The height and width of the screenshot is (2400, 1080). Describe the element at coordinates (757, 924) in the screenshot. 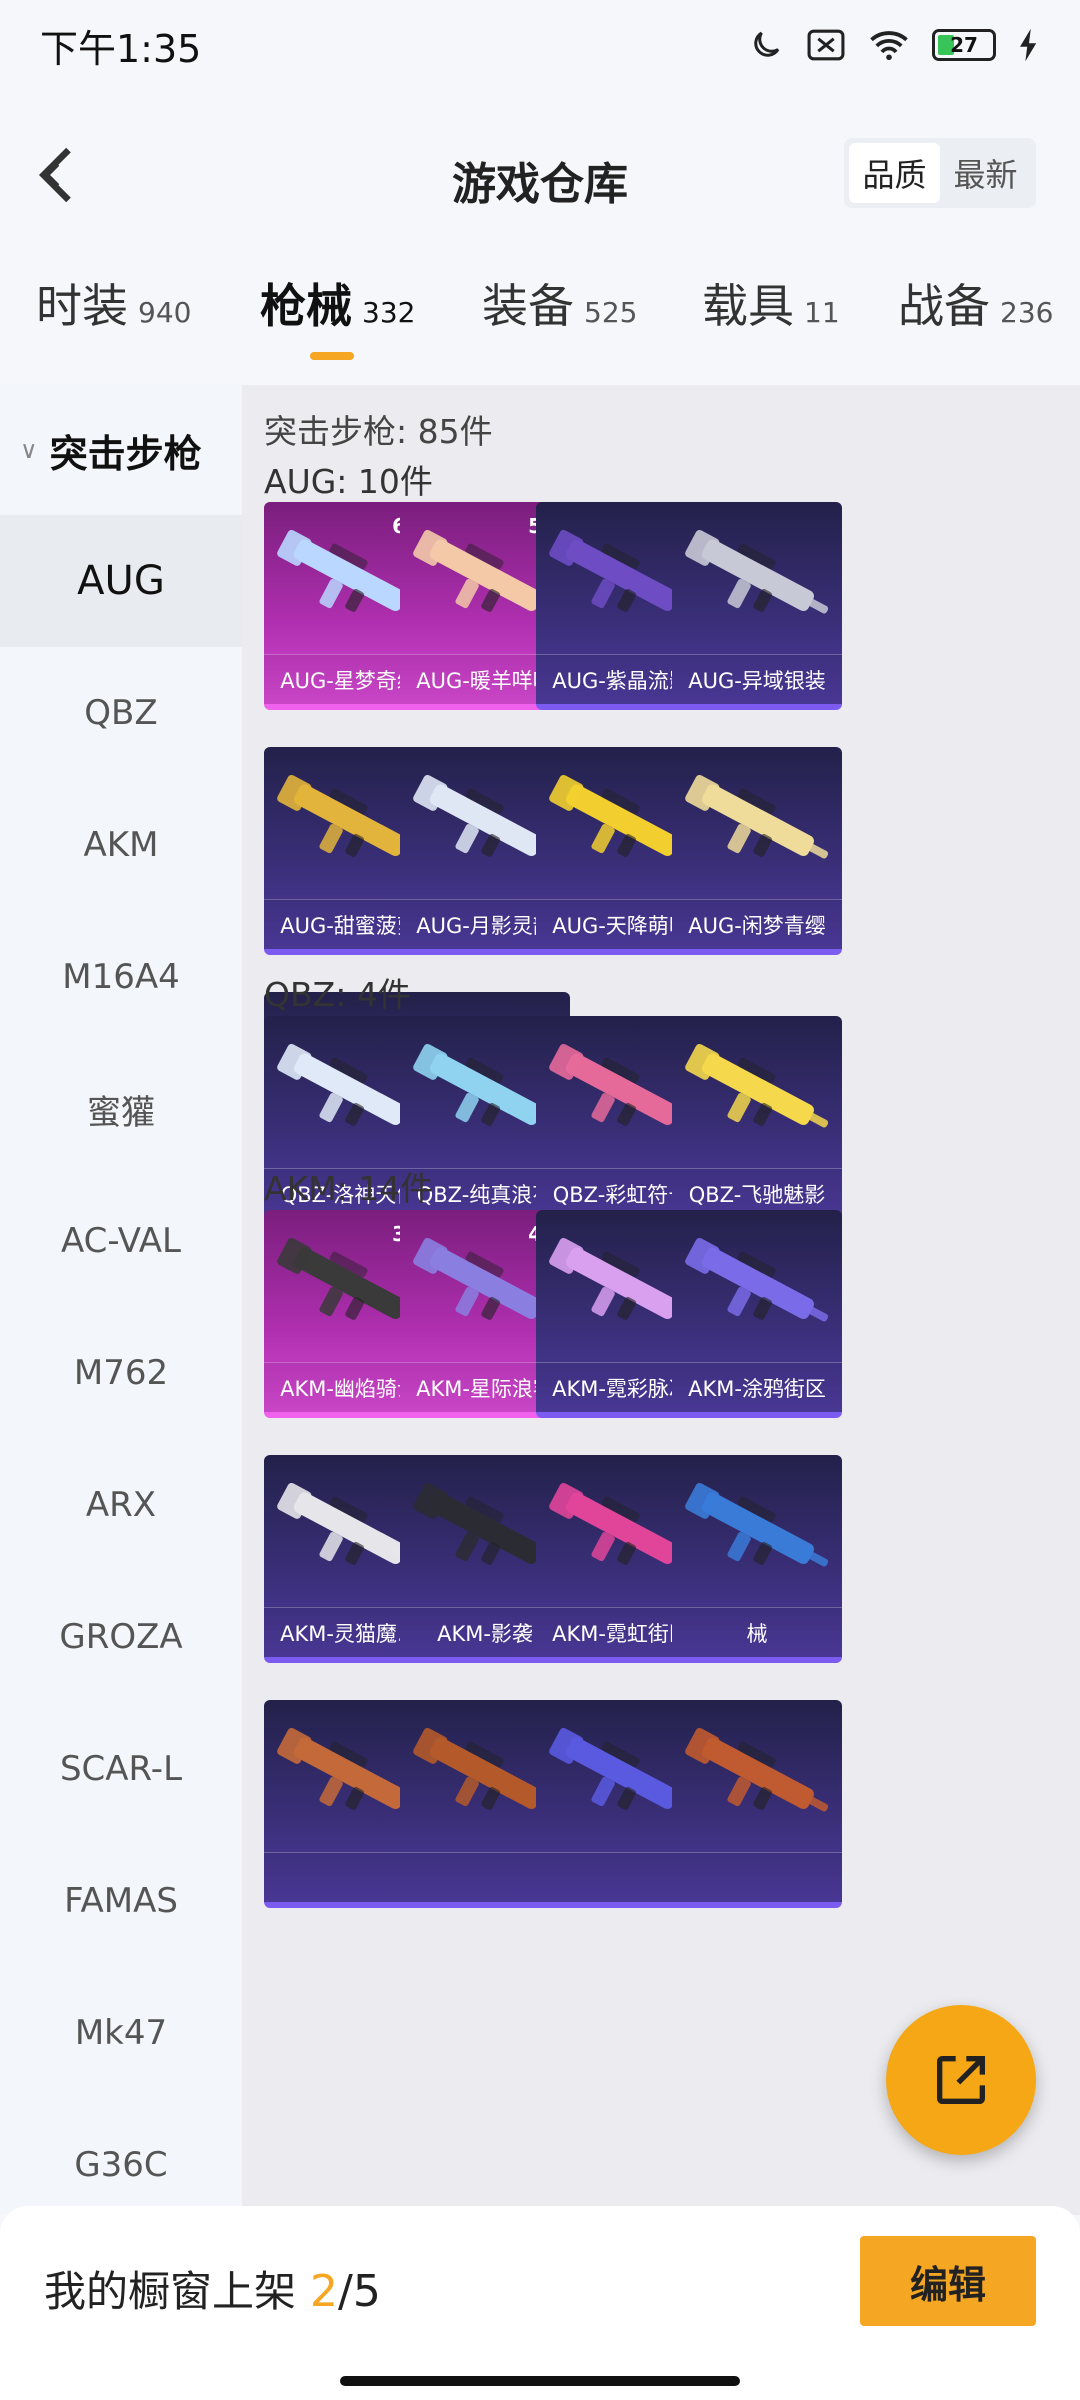

I see `item-name: AUG-闲梦青缨` at that location.